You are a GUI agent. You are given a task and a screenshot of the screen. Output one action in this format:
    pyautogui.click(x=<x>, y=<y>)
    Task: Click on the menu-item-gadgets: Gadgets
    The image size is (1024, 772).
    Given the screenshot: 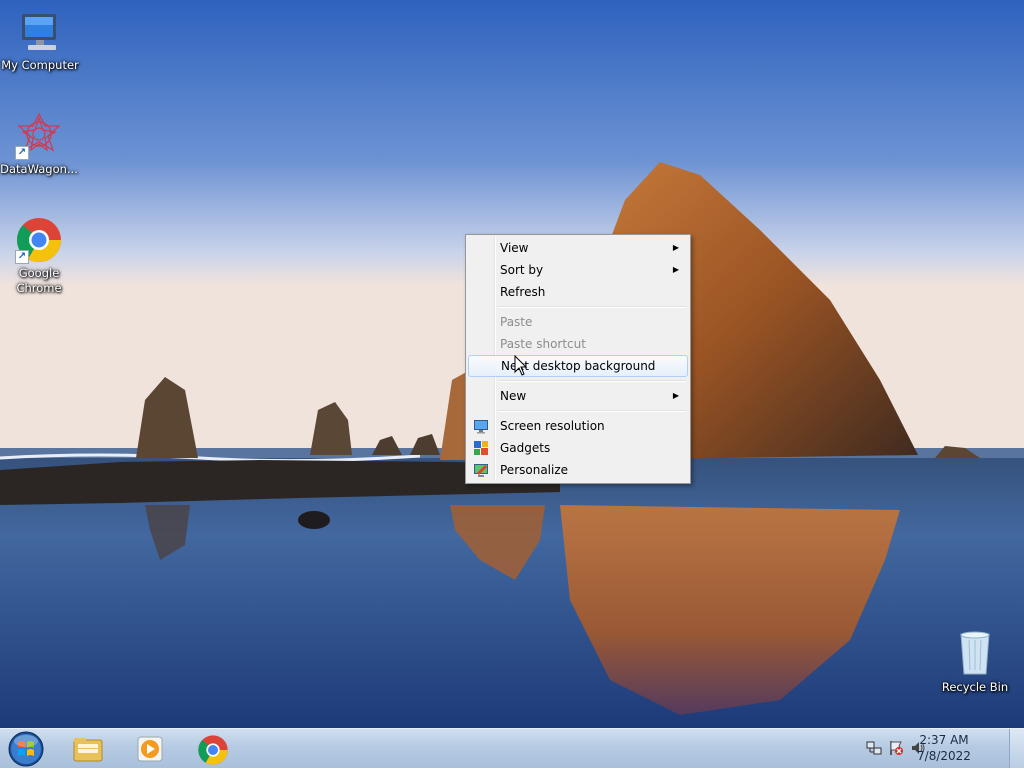 What is the action you would take?
    pyautogui.click(x=578, y=448)
    